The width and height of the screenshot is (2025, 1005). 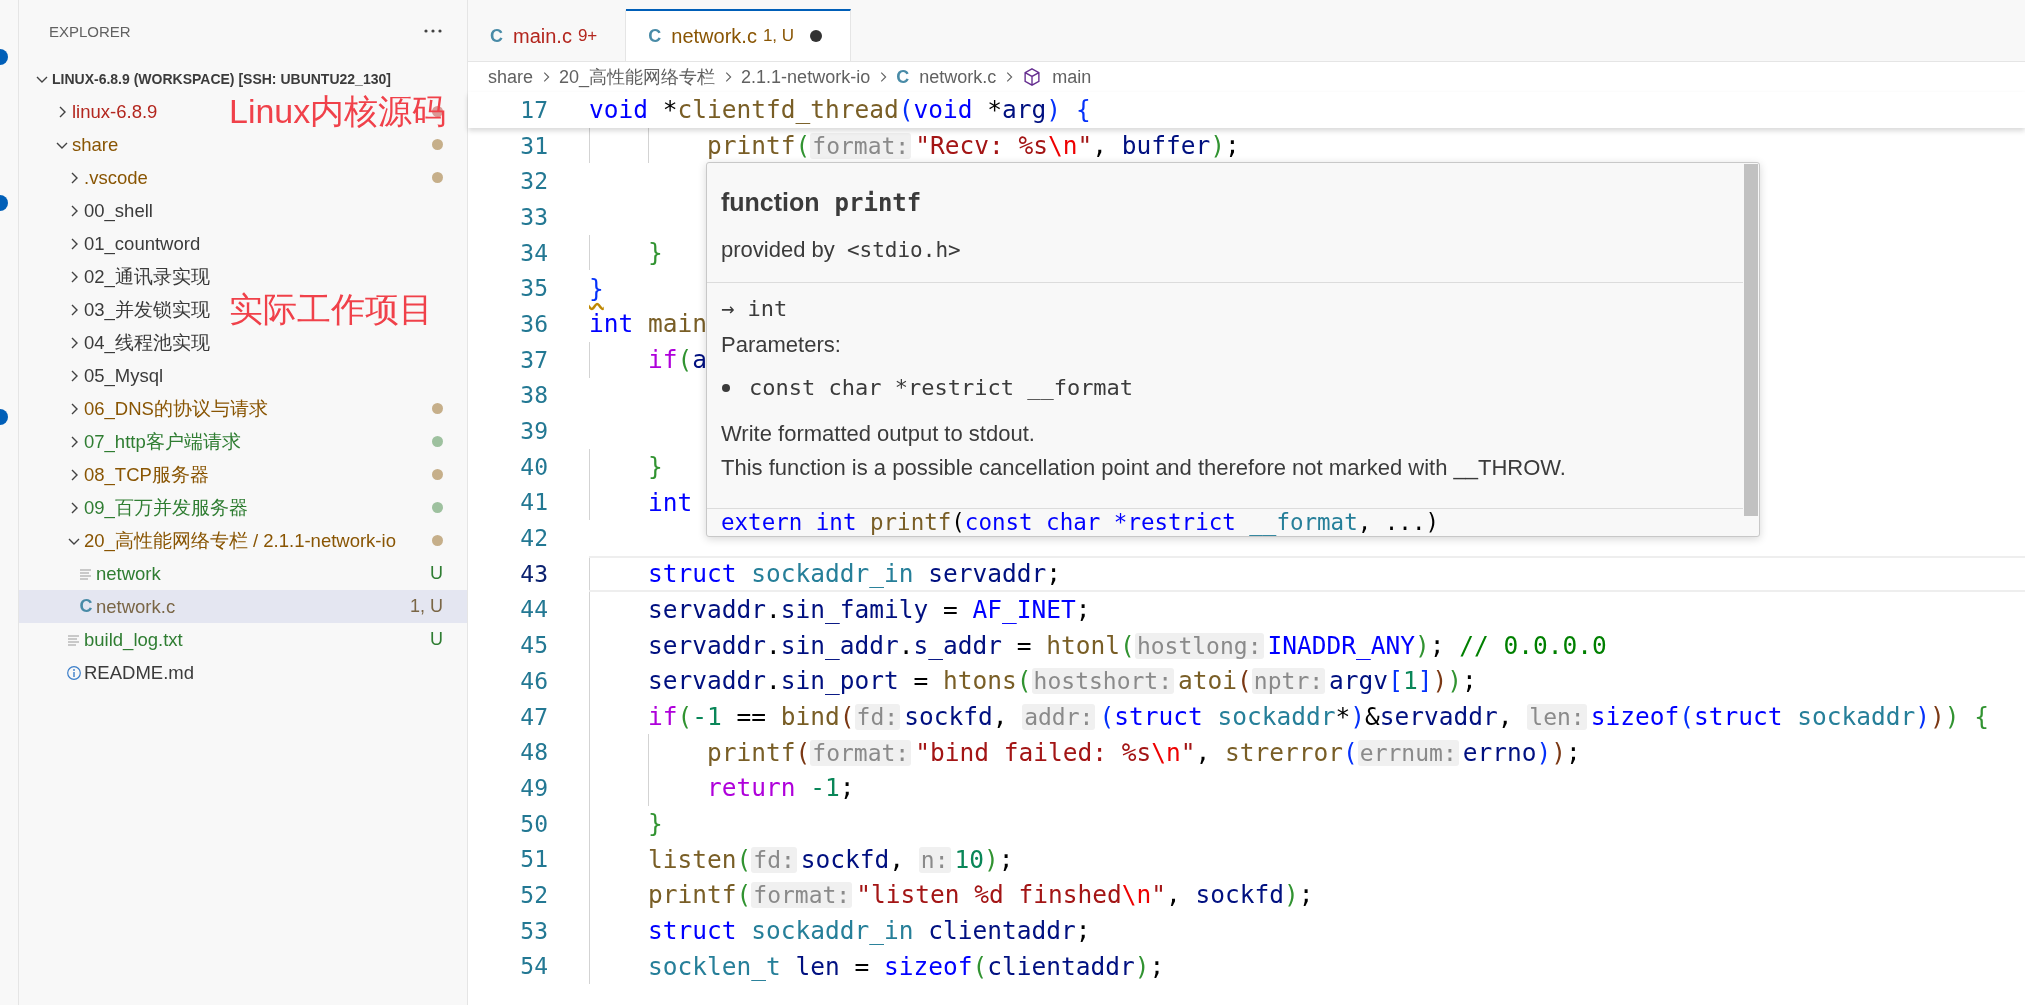 I want to click on code-line: servaddr.sin_port = htons(hostshort: atoi(nptr: argv[1]));, so click(x=1062, y=681).